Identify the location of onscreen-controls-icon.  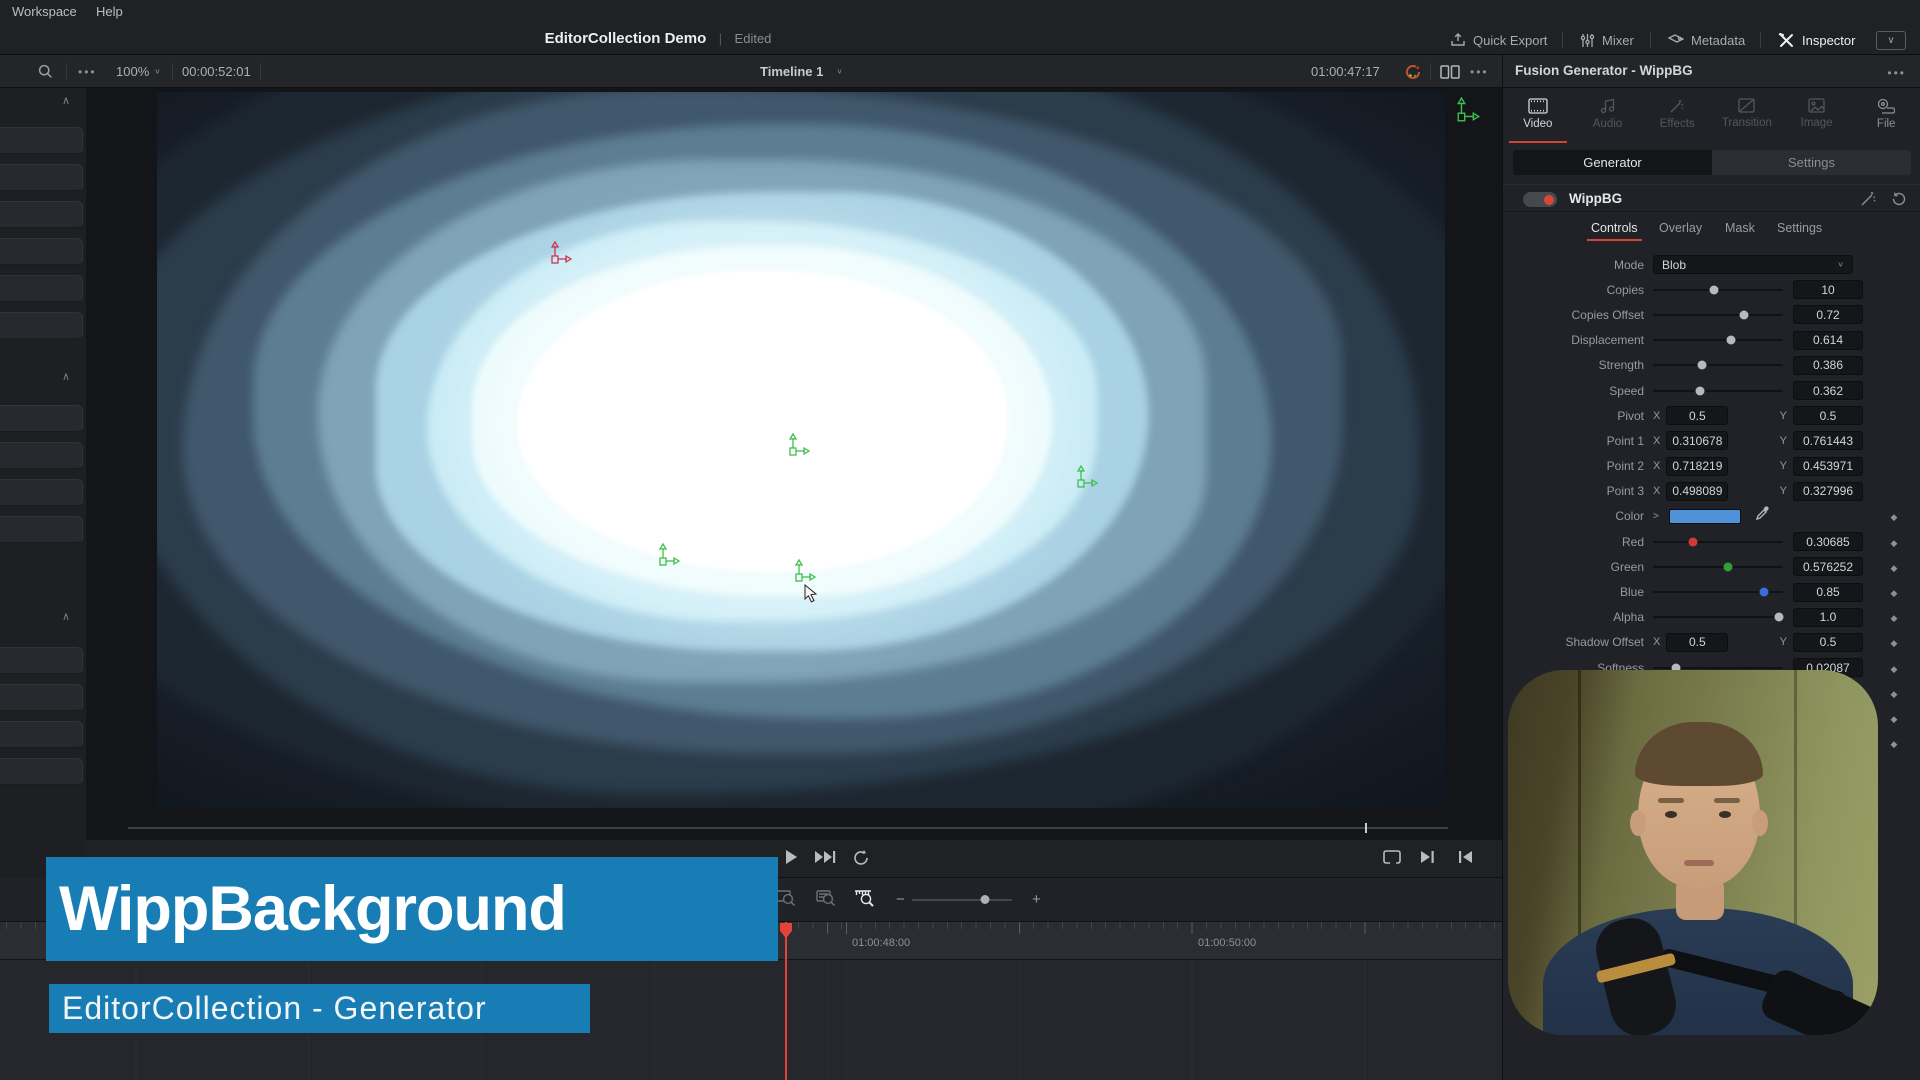
(1469, 112).